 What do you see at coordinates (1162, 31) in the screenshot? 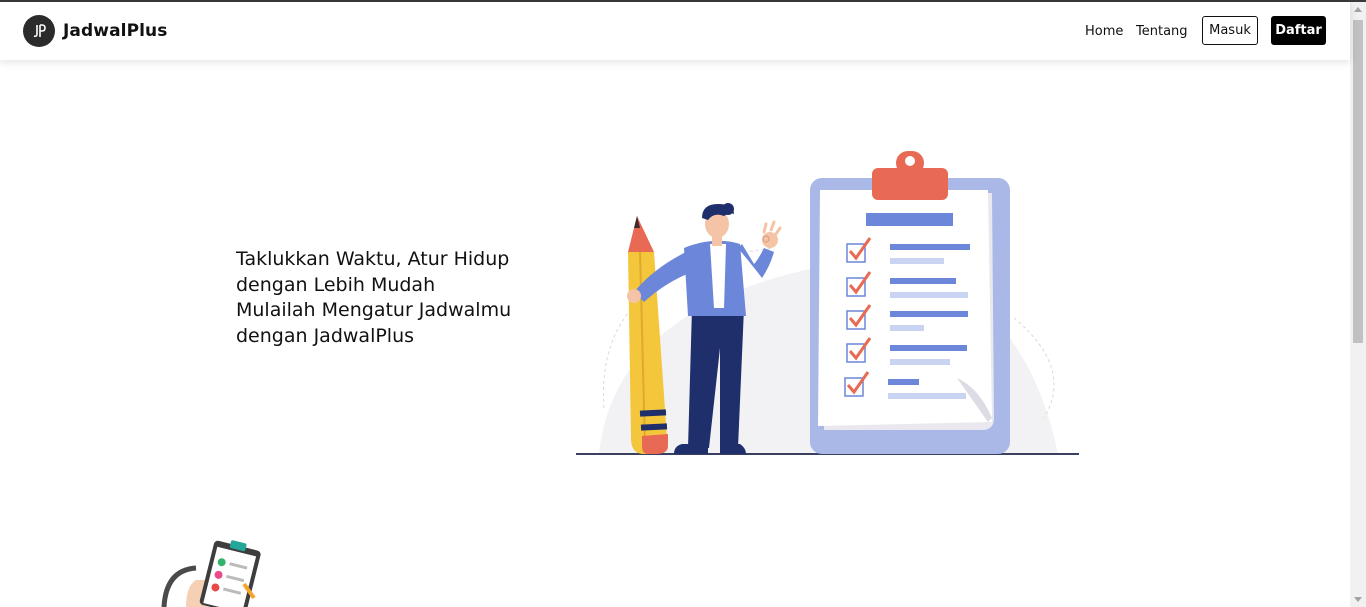
I see `nav-tentang-link: Tentang` at bounding box center [1162, 31].